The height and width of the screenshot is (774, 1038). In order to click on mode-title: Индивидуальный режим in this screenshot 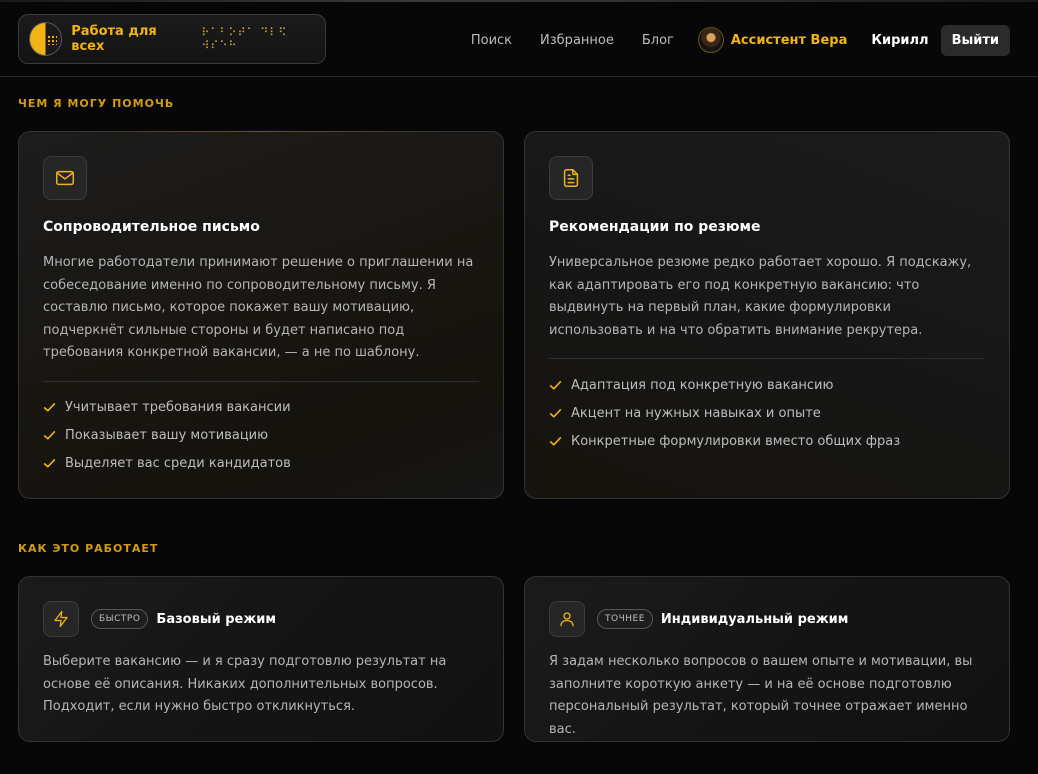, I will do `click(754, 619)`.